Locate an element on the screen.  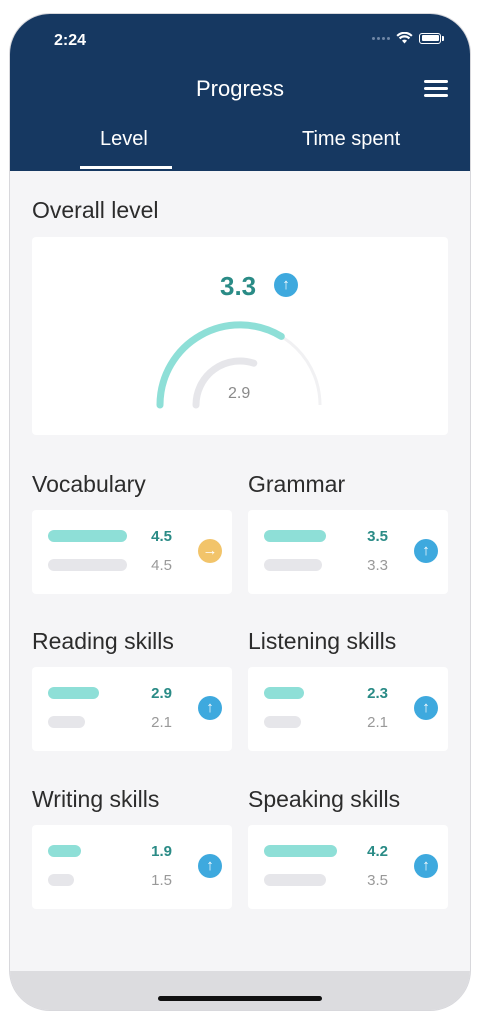
skill-title-reading: Reading skills is located at coordinates (103, 641).